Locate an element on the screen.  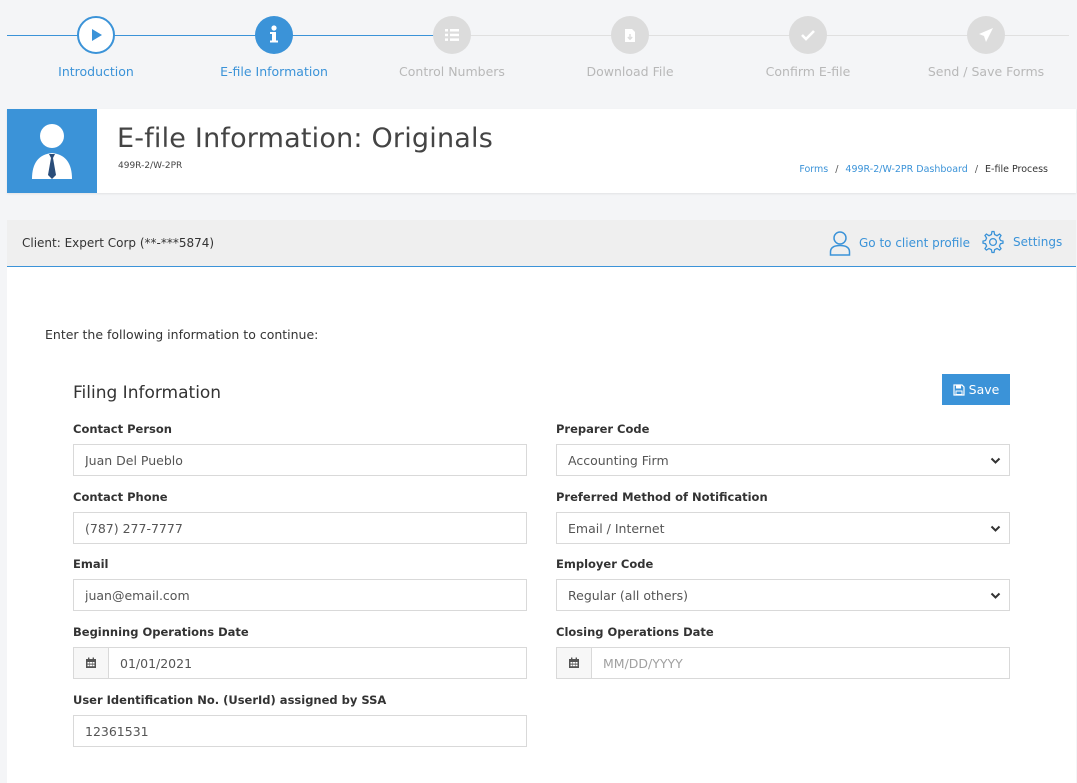
check-icon is located at coordinates (808, 35).